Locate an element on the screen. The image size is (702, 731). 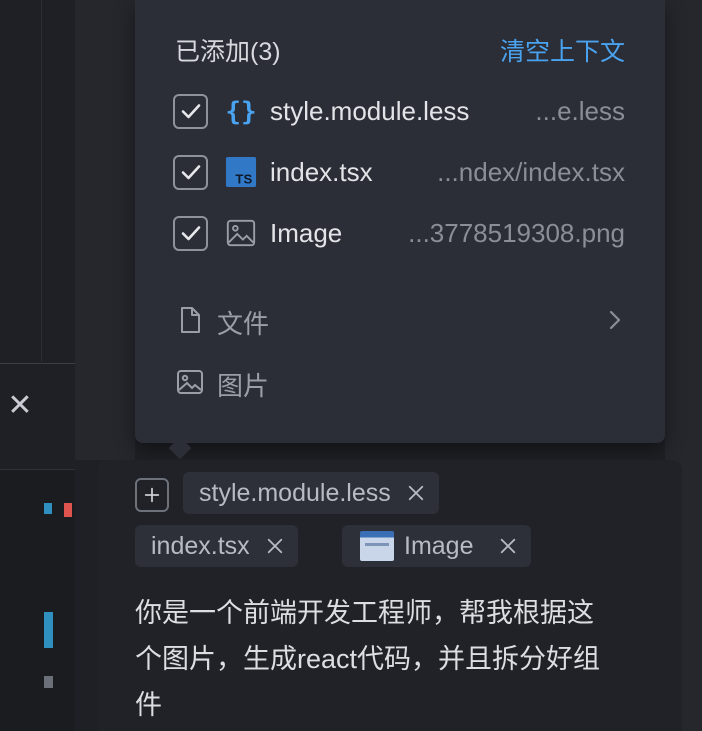
editor-tab-divider is located at coordinates (37, 363).